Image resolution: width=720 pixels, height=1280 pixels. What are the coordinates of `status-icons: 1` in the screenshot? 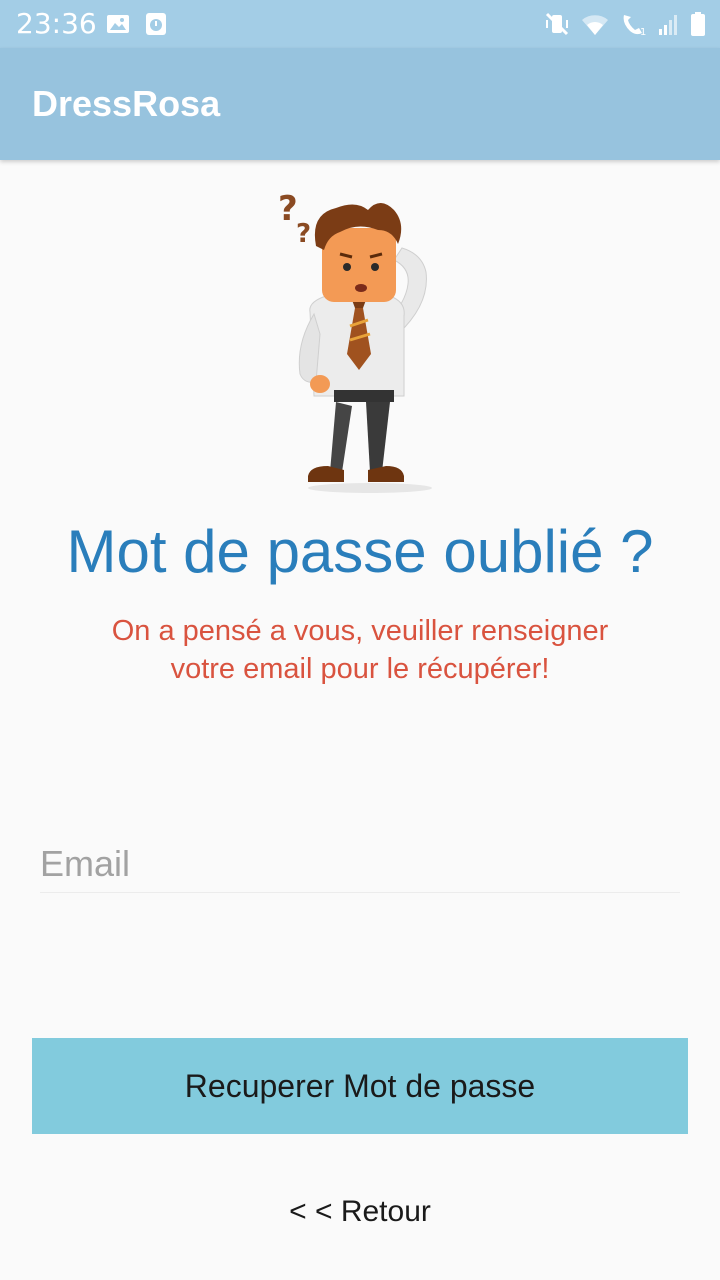 It's located at (625, 24).